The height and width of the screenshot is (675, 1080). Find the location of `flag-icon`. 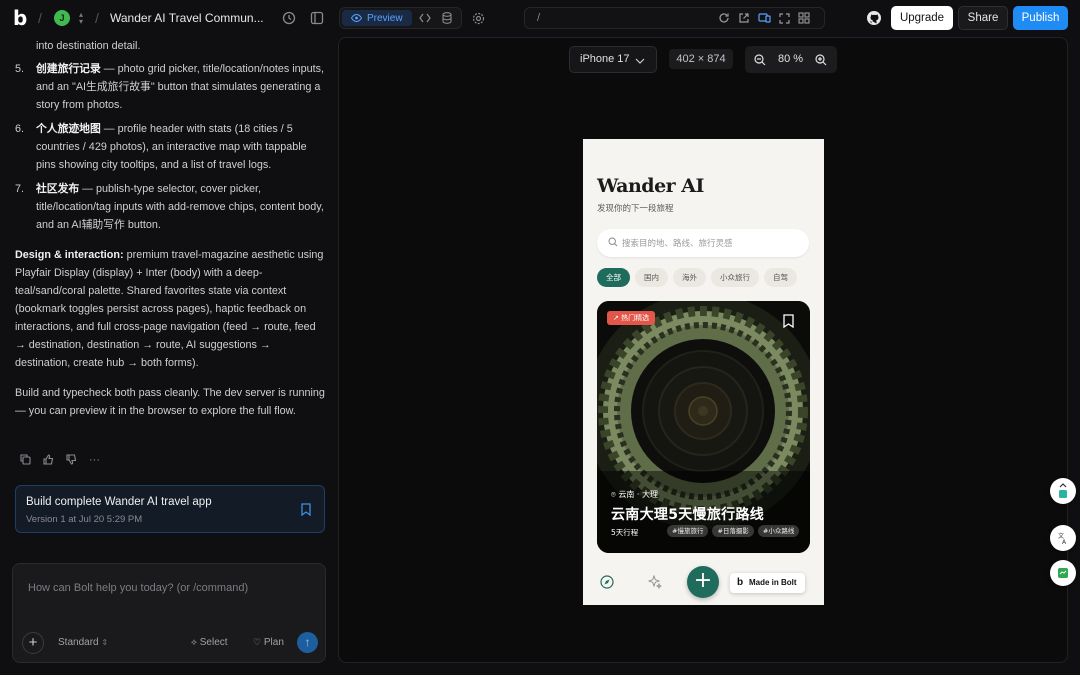

flag-icon is located at coordinates (1063, 573).